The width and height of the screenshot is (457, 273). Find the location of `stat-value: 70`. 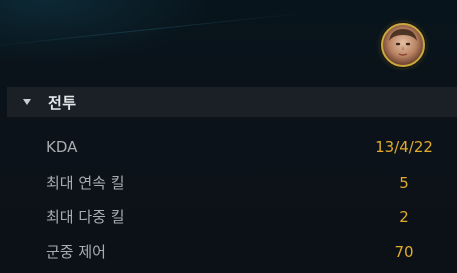

stat-value: 70 is located at coordinates (404, 252).